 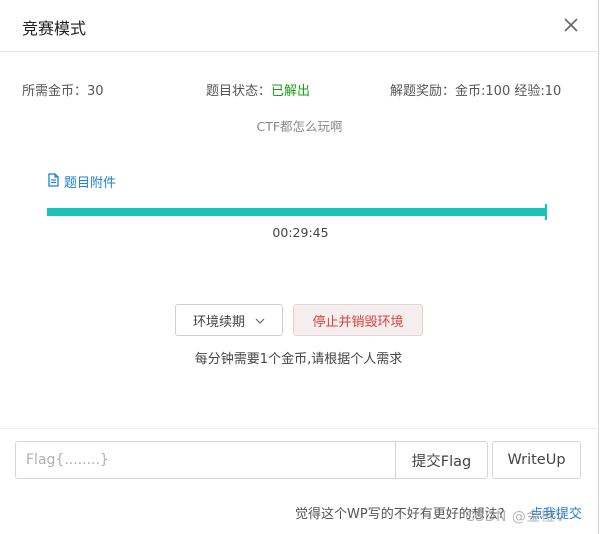 I want to click on remaining-timer: 00:29:45, so click(x=300, y=232).